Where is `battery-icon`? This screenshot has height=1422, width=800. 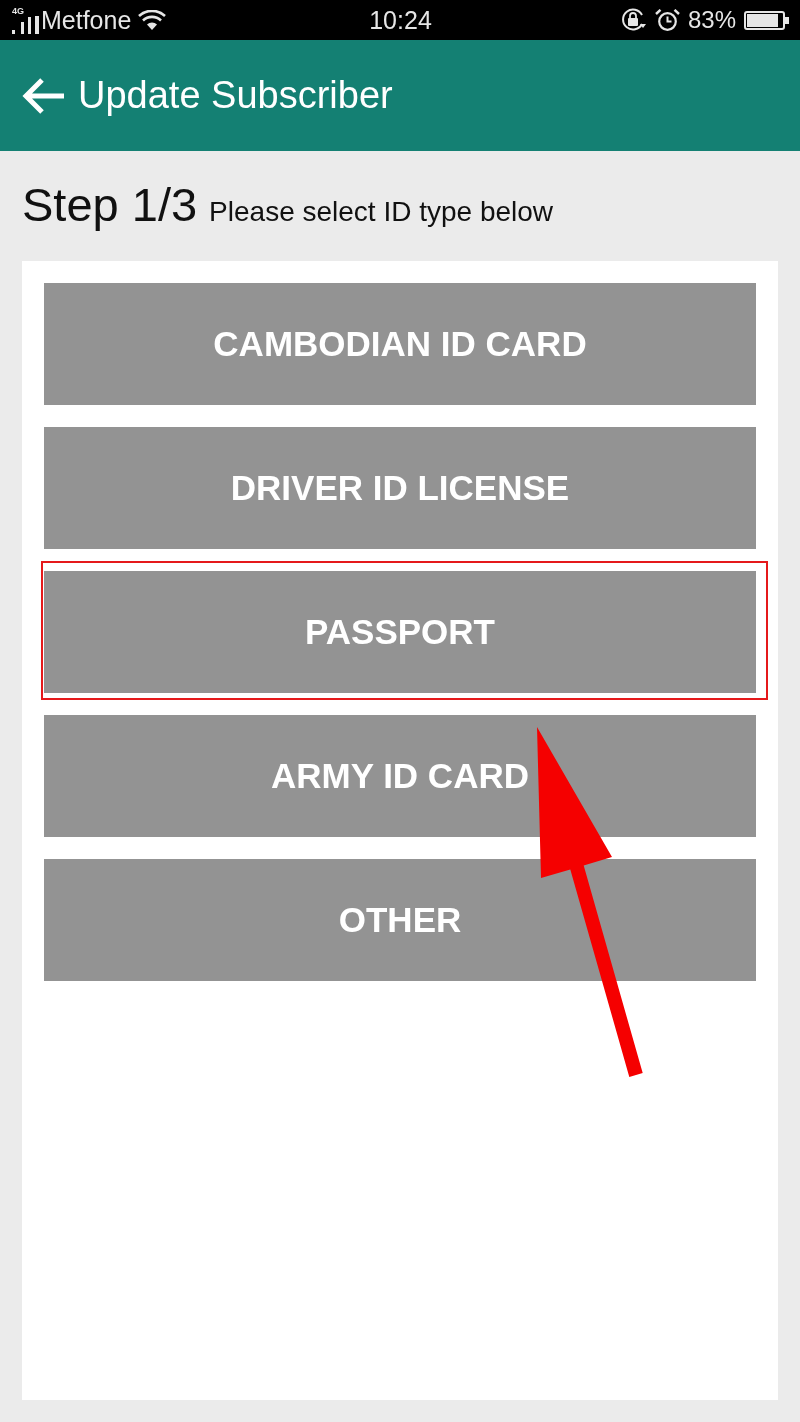
battery-icon is located at coordinates (766, 20).